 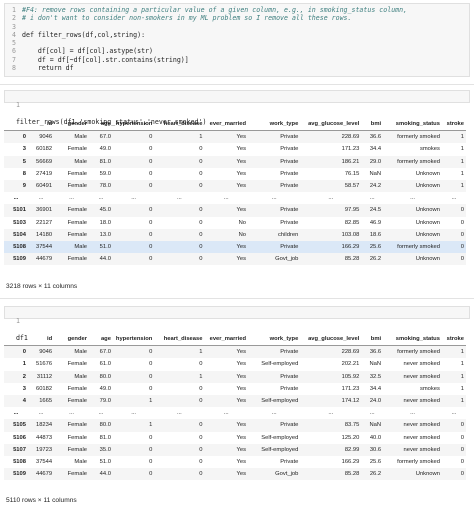 What do you see at coordinates (42, 286) in the screenshot?
I see `dataframe-shape-text: 3218 rows × 11 columns` at bounding box center [42, 286].